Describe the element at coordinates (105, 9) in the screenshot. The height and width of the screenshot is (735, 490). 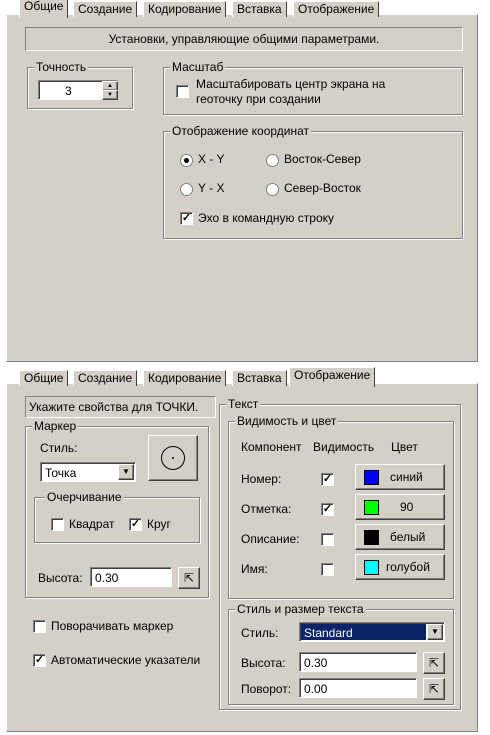
I see `tab-creation: Создание` at that location.